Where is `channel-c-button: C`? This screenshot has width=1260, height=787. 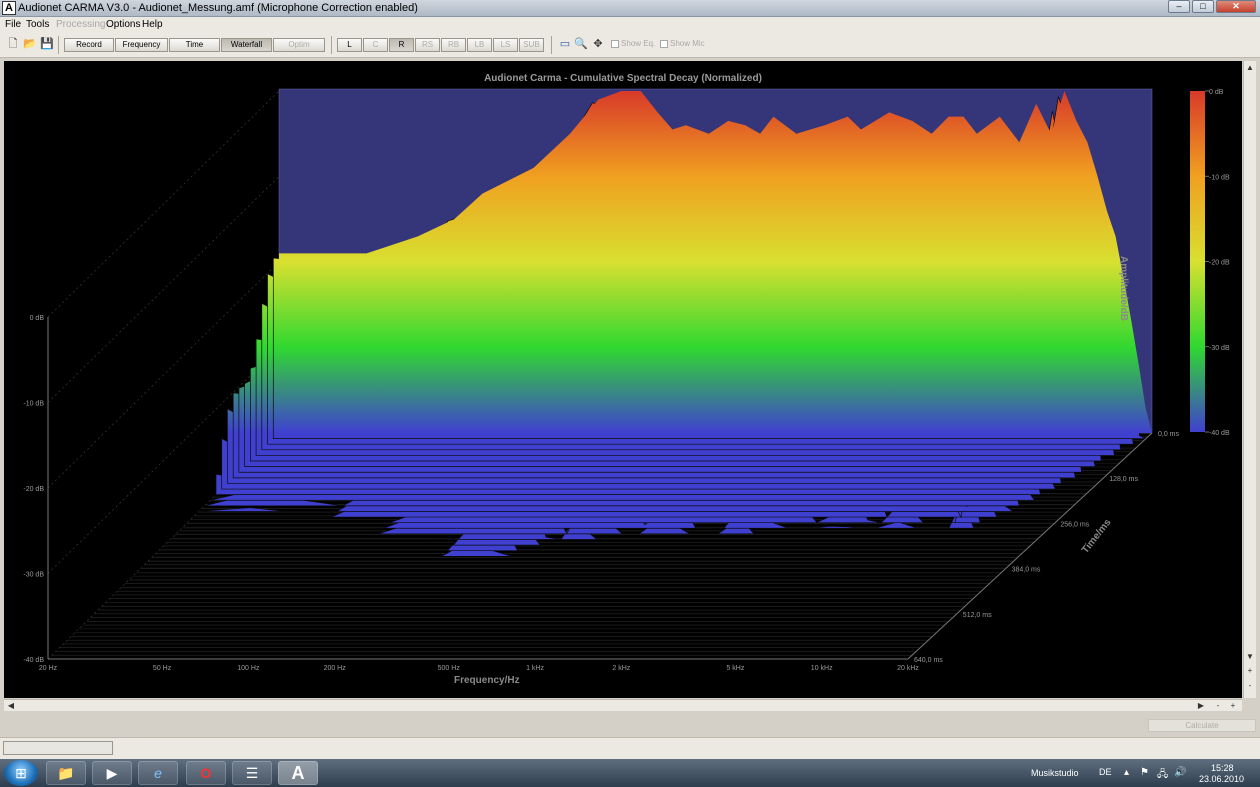
channel-c-button: C is located at coordinates (375, 45).